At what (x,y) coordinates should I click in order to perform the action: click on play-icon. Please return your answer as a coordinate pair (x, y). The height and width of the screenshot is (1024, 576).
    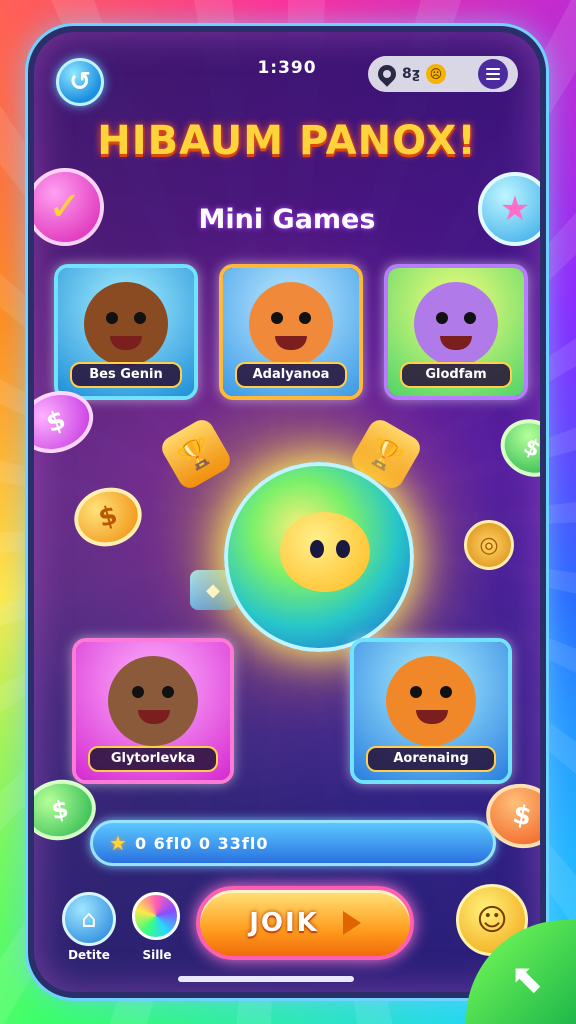
    Looking at the image, I should click on (351, 923).